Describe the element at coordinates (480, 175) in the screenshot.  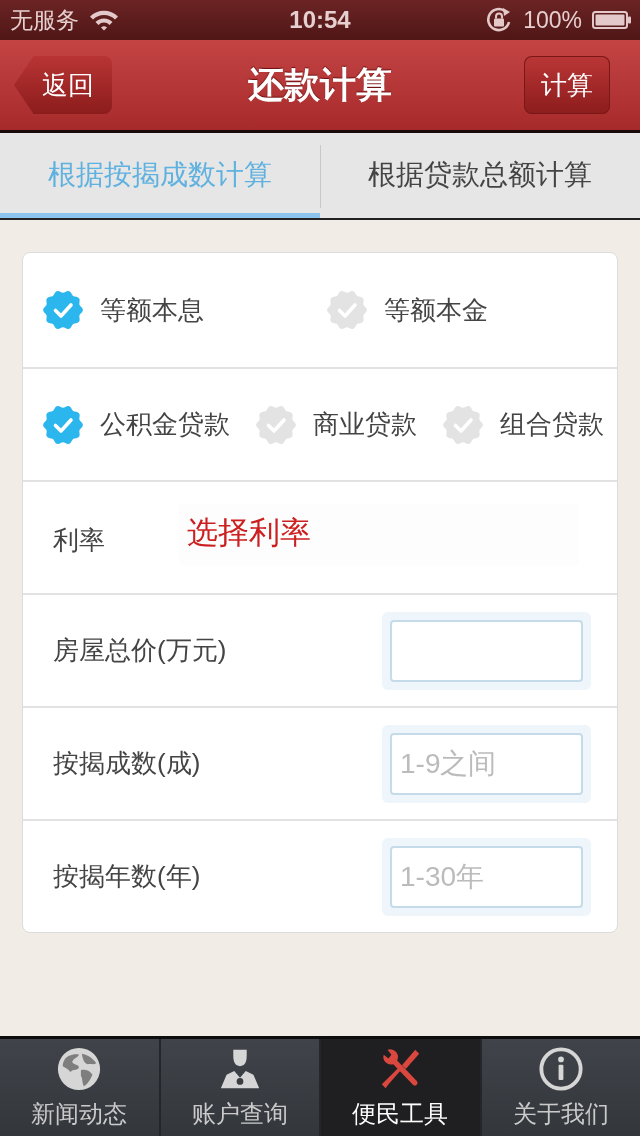
I see `tab: 根据贷款总额计算` at that location.